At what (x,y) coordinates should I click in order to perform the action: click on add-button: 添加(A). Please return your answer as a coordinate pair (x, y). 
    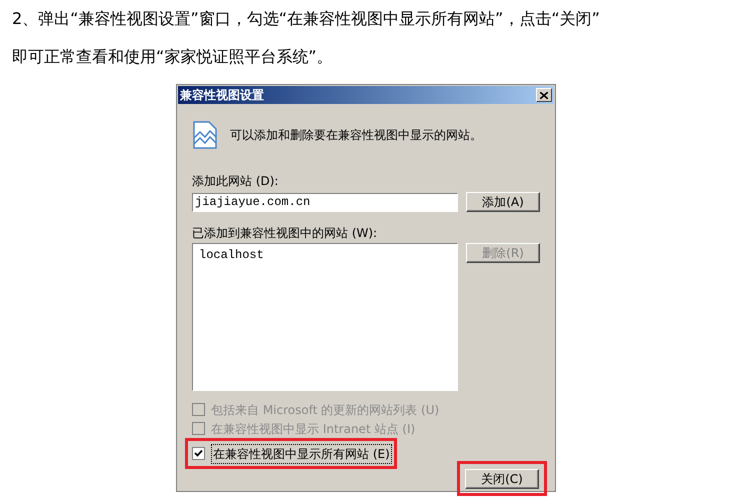
    Looking at the image, I should click on (503, 202).